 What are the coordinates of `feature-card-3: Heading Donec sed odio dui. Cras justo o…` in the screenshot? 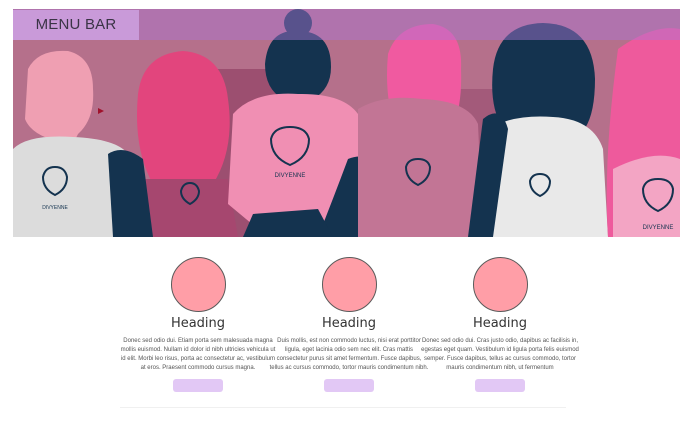 It's located at (500, 324).